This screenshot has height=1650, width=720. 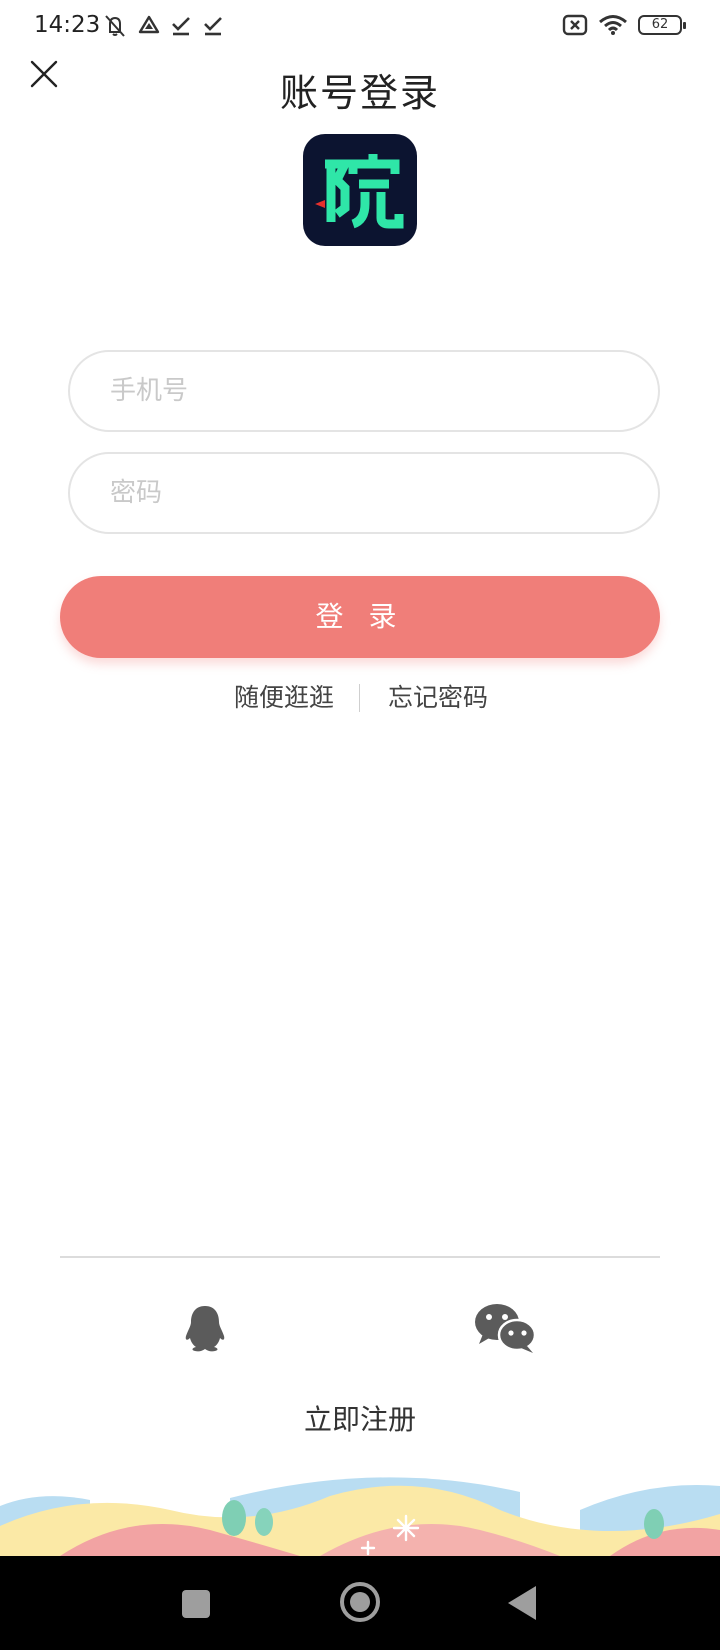 I want to click on decorative-hills, so click(x=360, y=1516).